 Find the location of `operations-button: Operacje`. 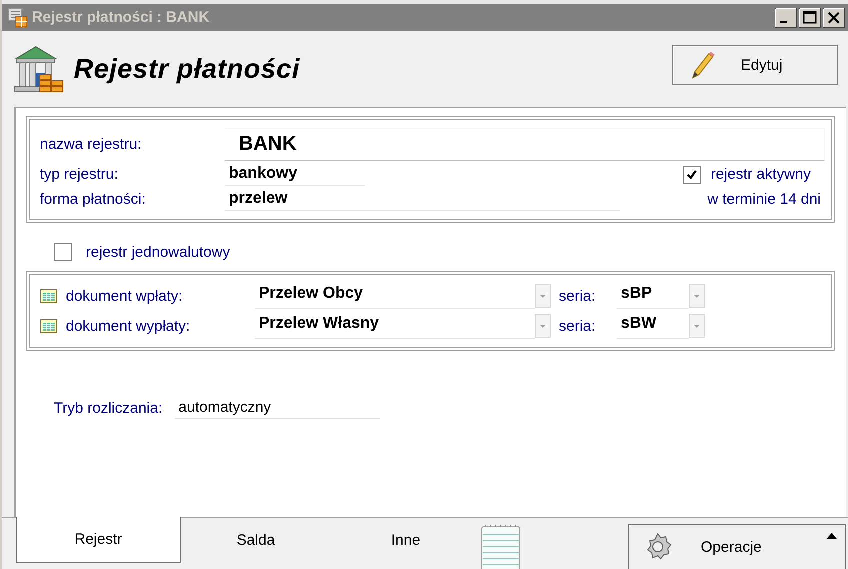

operations-button: Operacje is located at coordinates (737, 546).